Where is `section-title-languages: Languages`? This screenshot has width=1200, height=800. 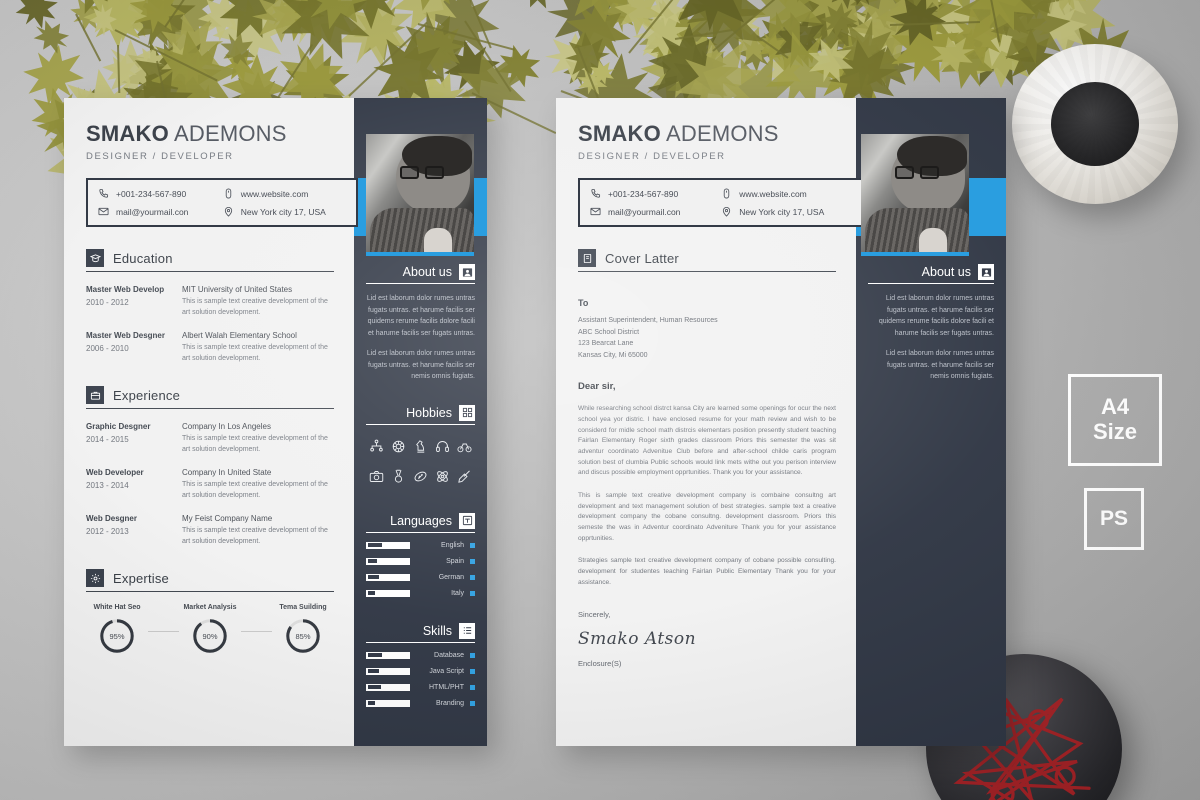
section-title-languages: Languages is located at coordinates (421, 520).